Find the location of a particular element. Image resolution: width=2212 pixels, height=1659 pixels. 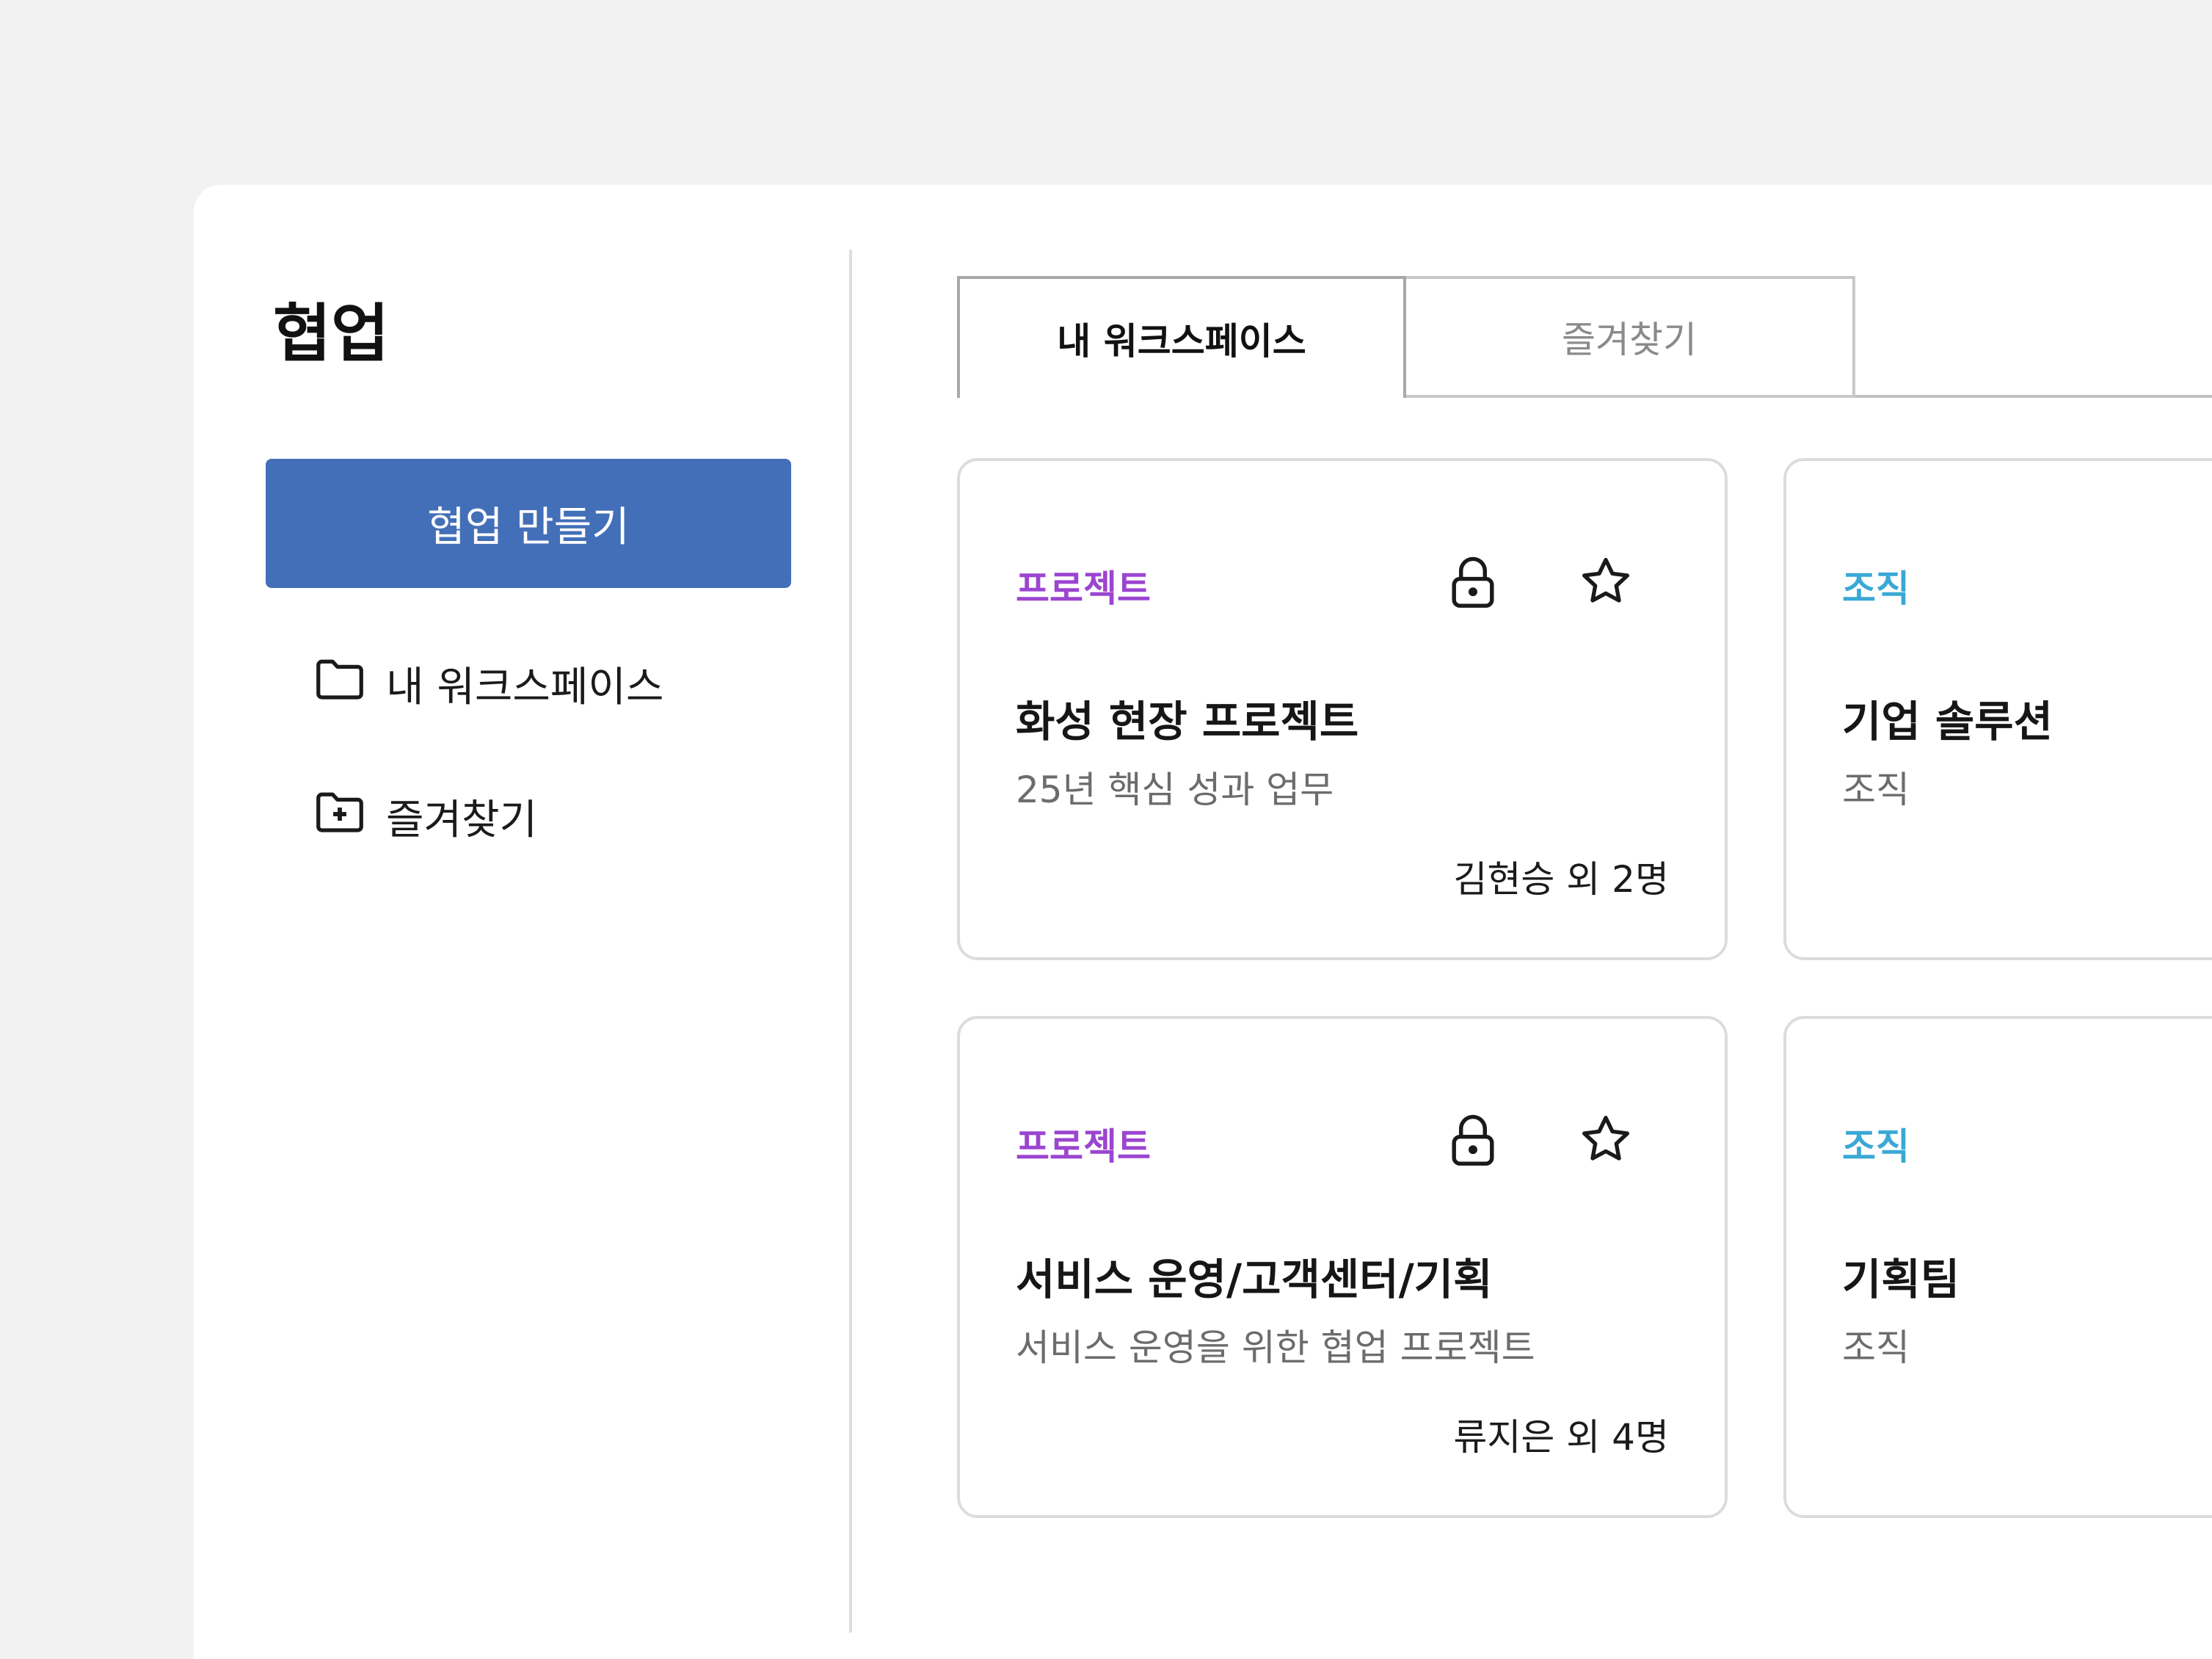

card-title: 화성 현장 프로젝트 is located at coordinates (1187, 722).